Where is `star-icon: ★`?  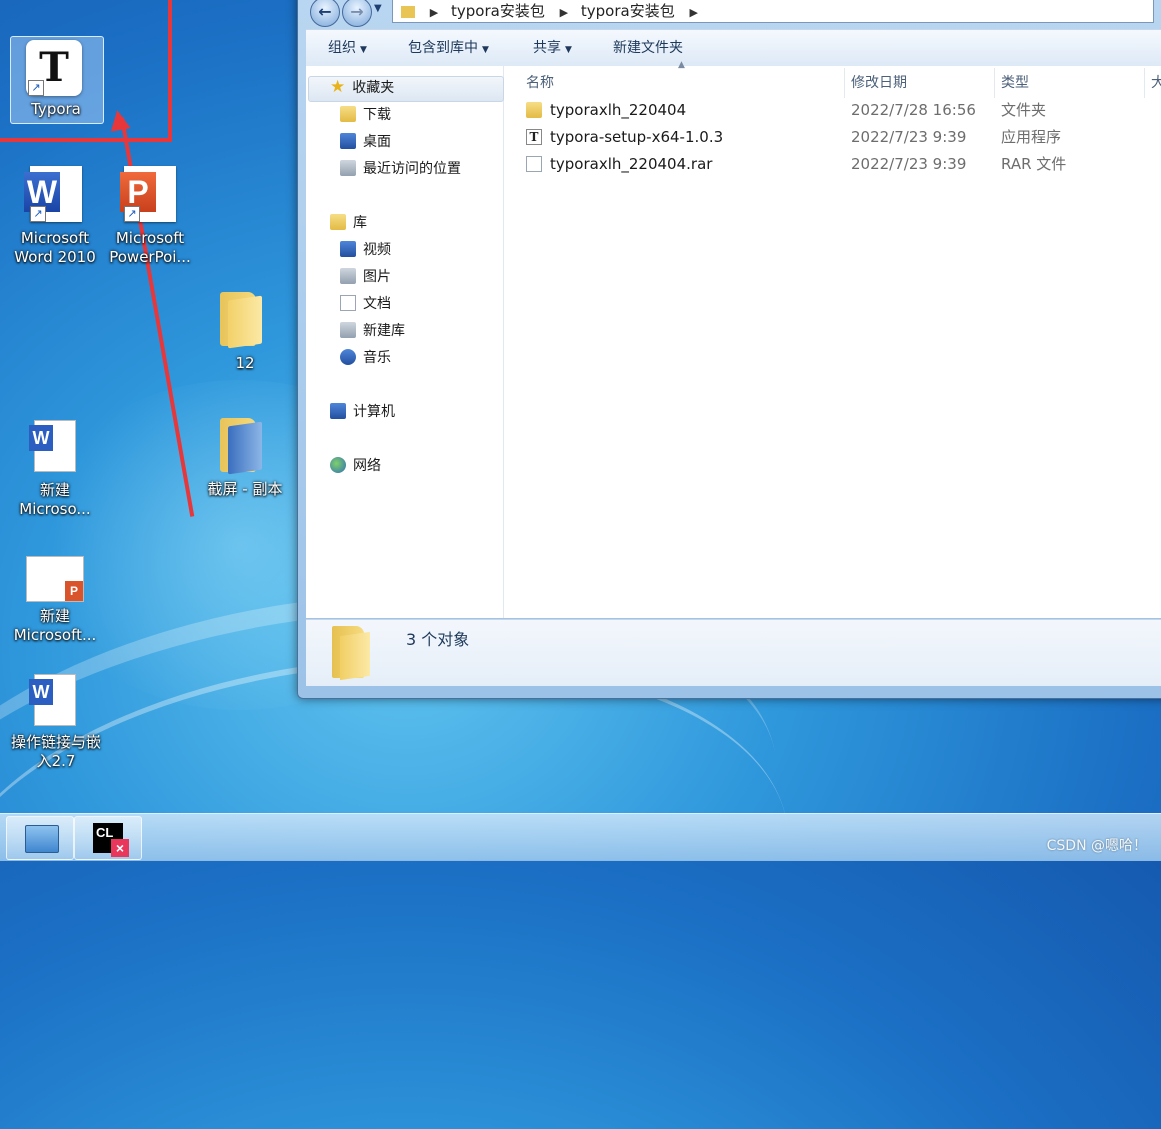 star-icon: ★ is located at coordinates (338, 87).